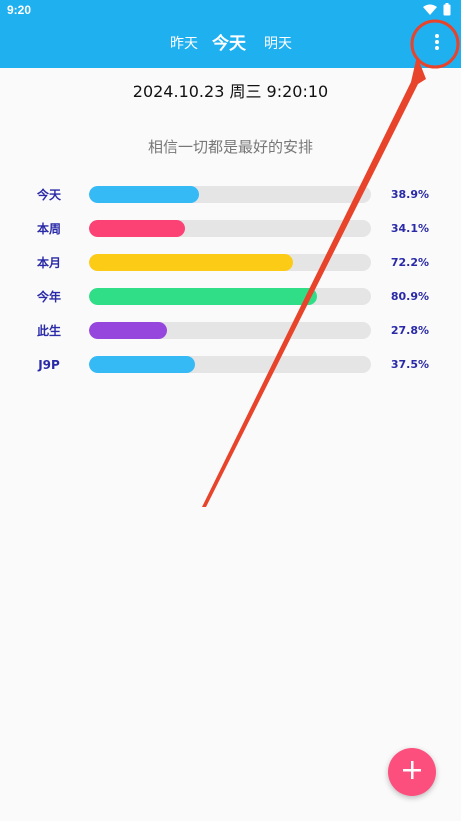 The width and height of the screenshot is (461, 821). Describe the element at coordinates (409, 296) in the screenshot. I see `progress-percent: 80.9%` at that location.